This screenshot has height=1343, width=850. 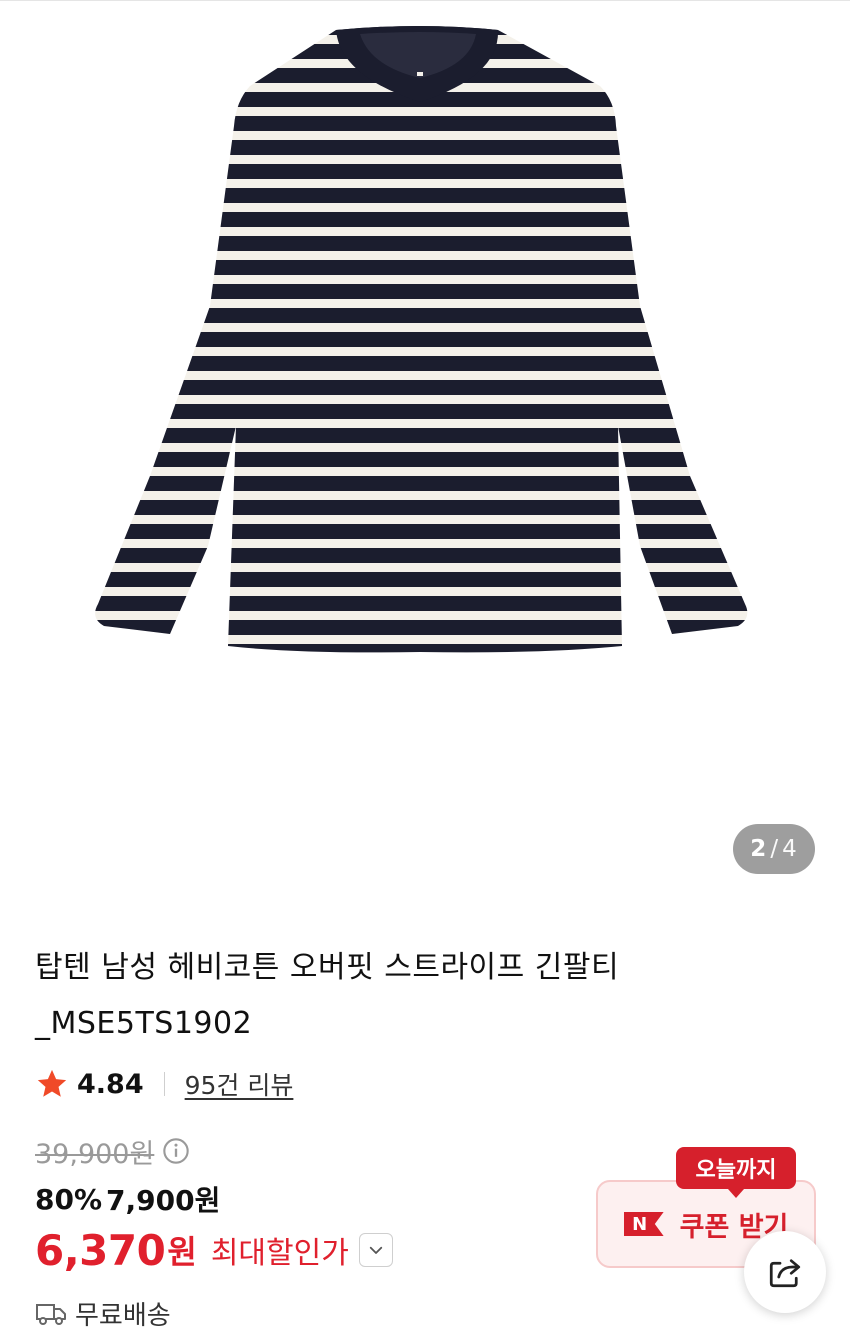 I want to click on total-pages: 4, so click(x=790, y=849).